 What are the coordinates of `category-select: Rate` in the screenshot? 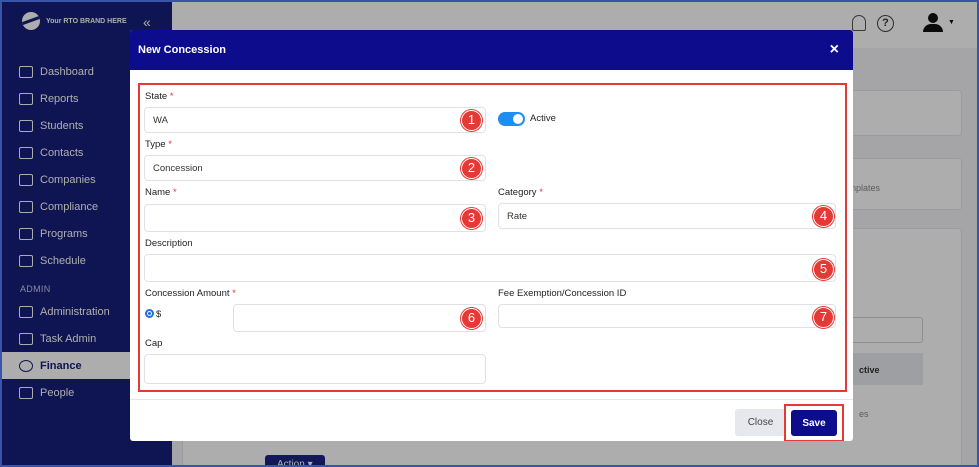 It's located at (667, 216).